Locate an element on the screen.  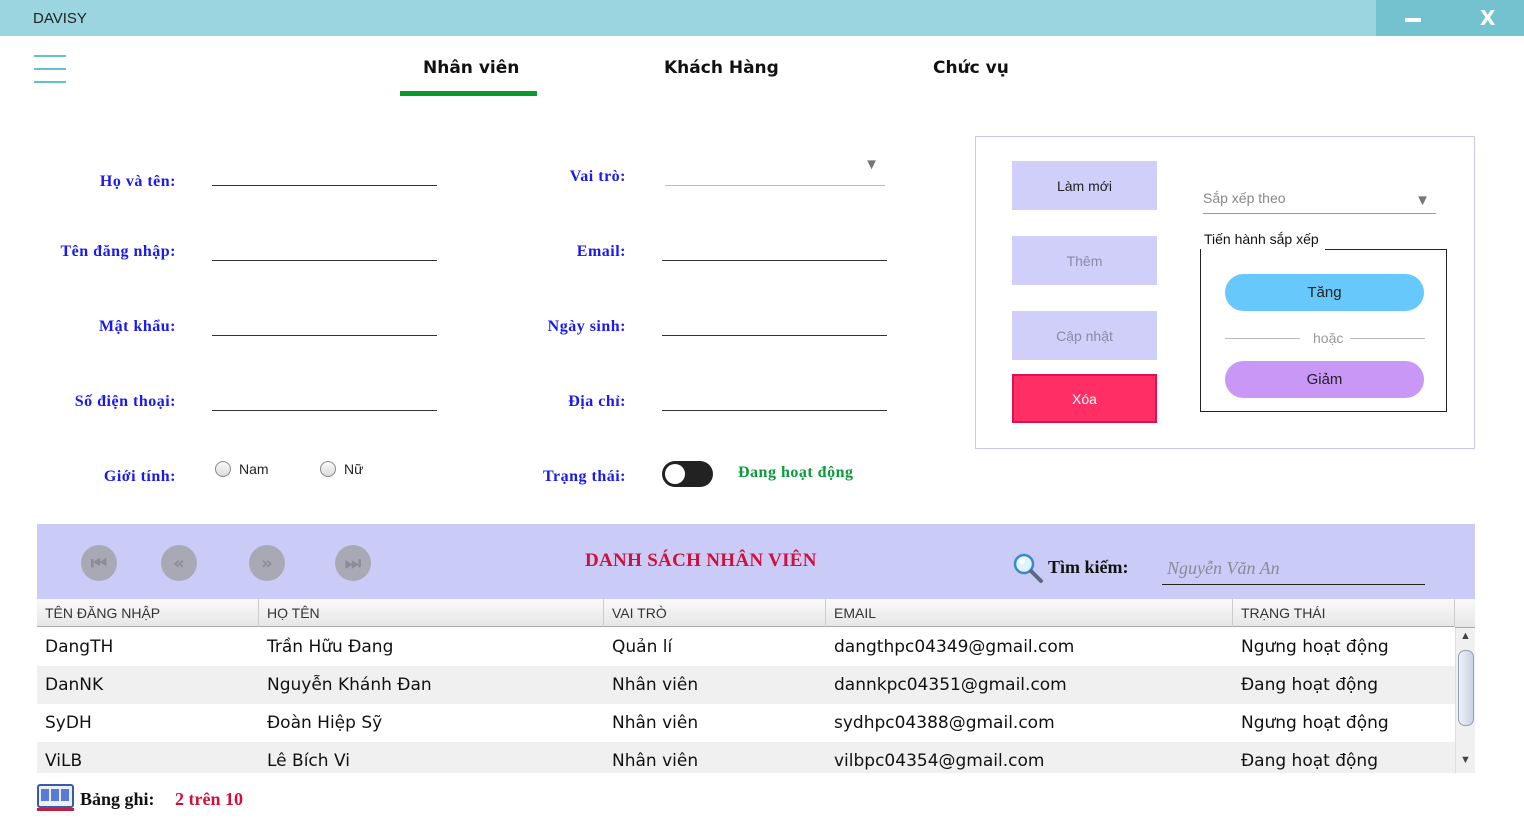
phone-input is located at coordinates (324, 399).